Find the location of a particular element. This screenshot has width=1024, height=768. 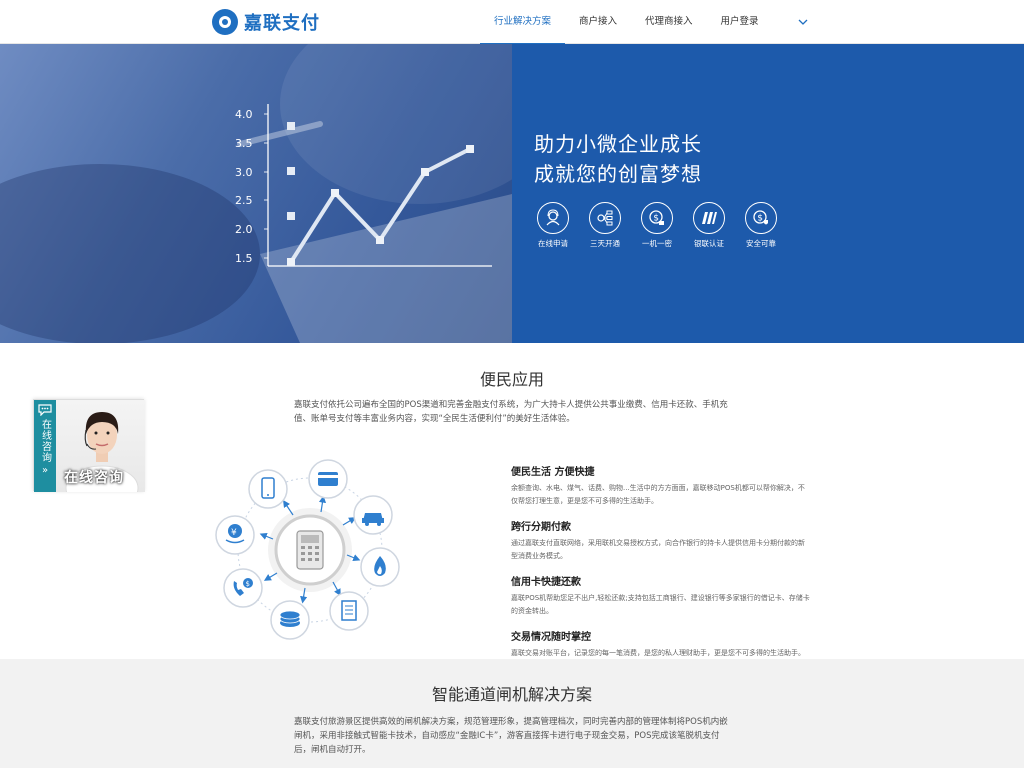

brand-logo: 嘉联支付 is located at coordinates (266, 22).